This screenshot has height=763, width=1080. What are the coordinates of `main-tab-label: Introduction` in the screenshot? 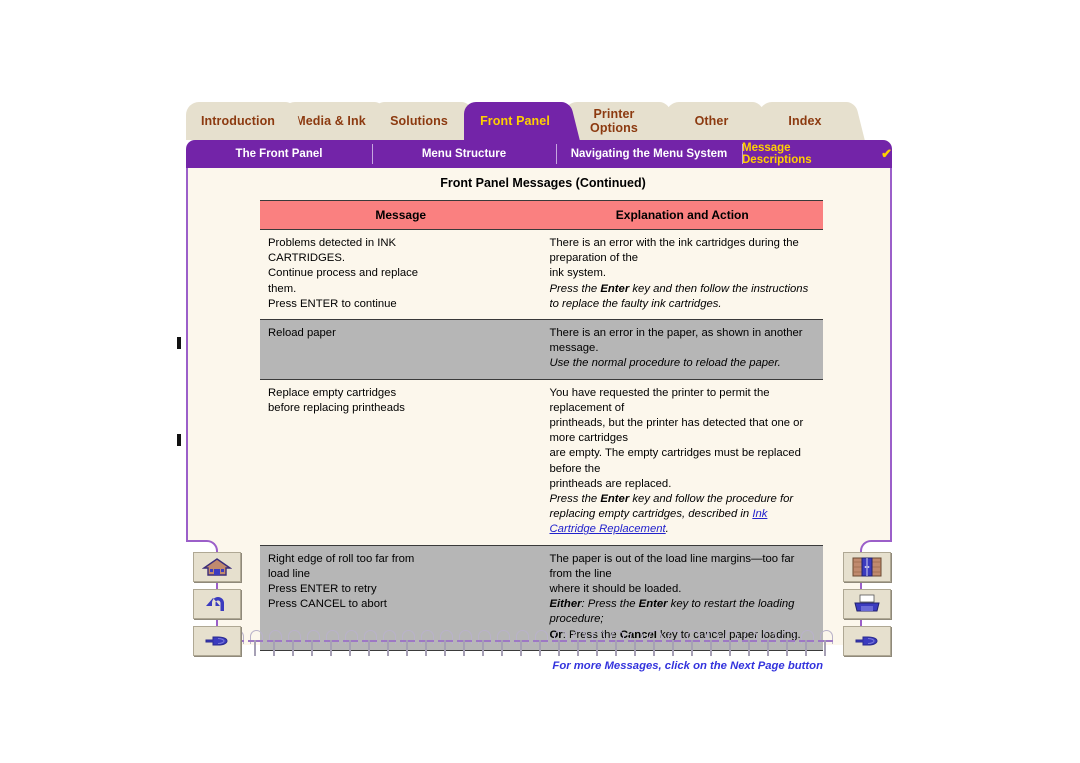 It's located at (238, 120).